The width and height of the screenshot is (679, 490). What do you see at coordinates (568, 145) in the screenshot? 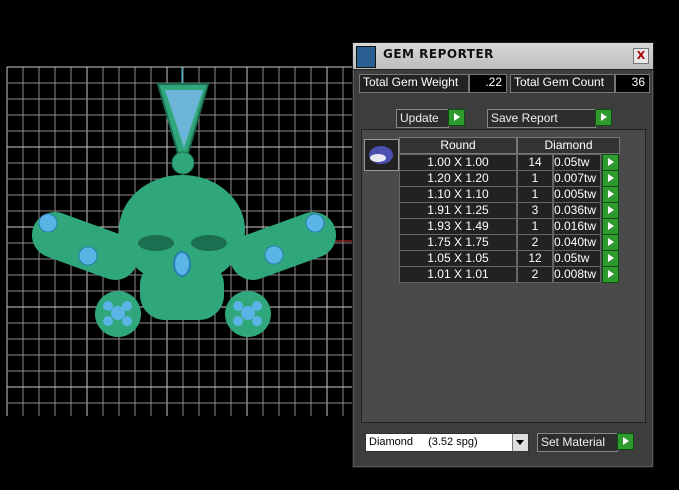
I see `column-header-diamond: Diamond` at bounding box center [568, 145].